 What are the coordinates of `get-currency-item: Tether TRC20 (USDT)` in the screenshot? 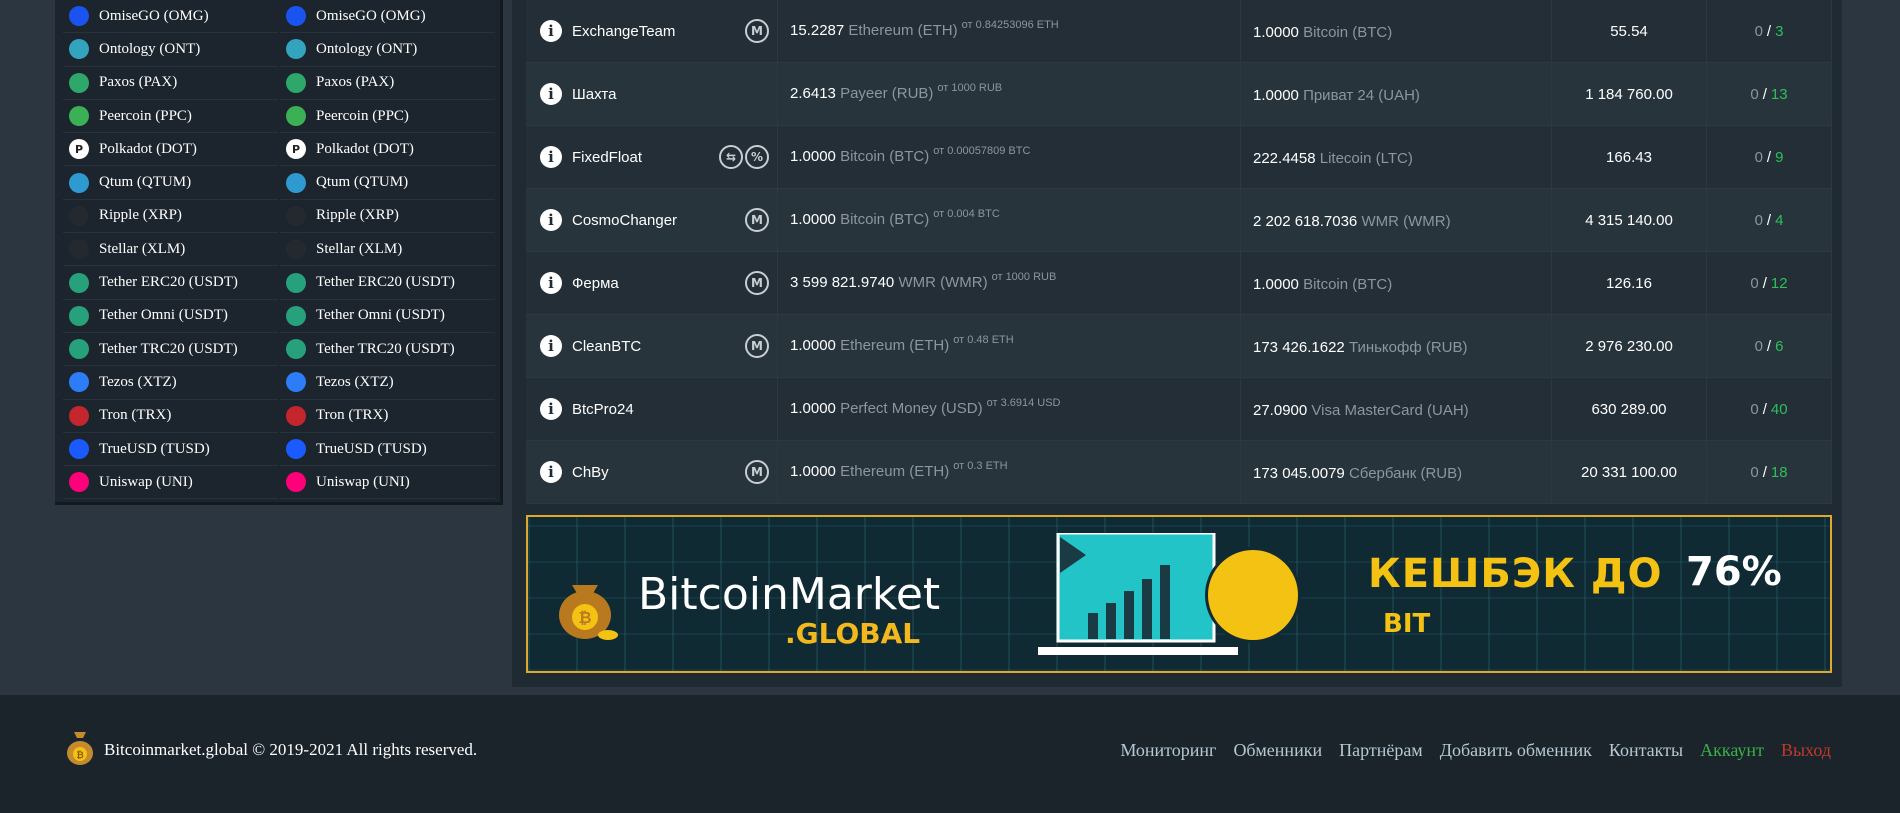 It's located at (387, 350).